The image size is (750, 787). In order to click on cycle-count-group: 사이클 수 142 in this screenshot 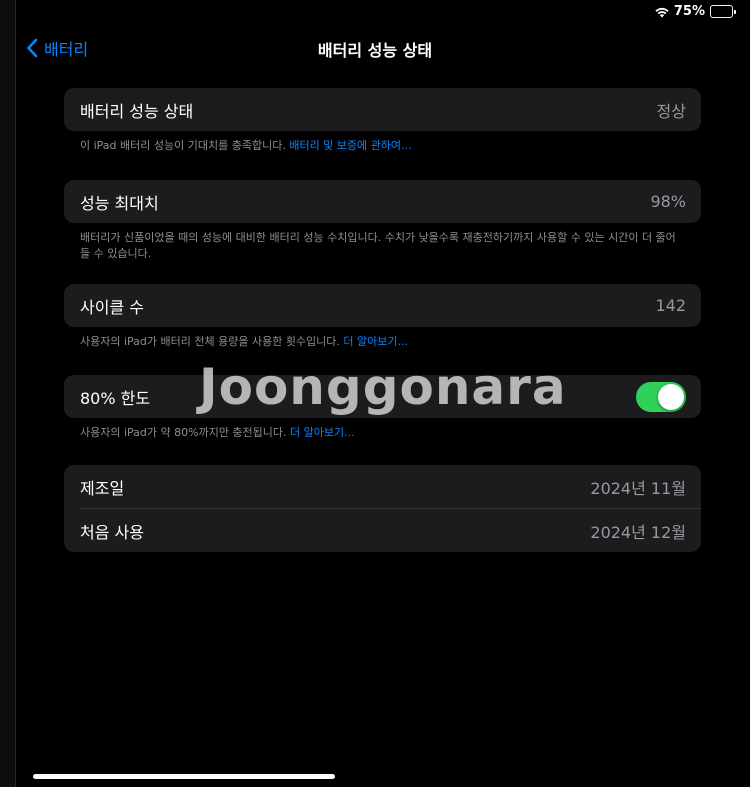, I will do `click(382, 305)`.